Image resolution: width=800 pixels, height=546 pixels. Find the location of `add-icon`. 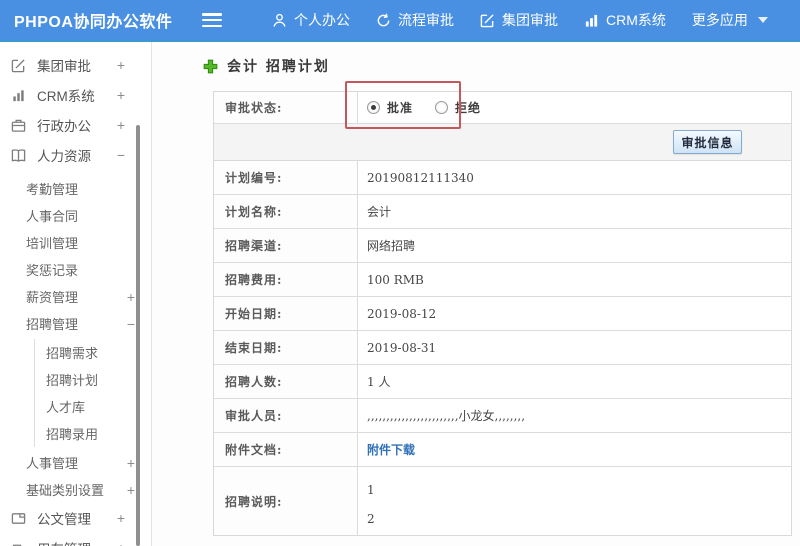

add-icon is located at coordinates (210, 66).